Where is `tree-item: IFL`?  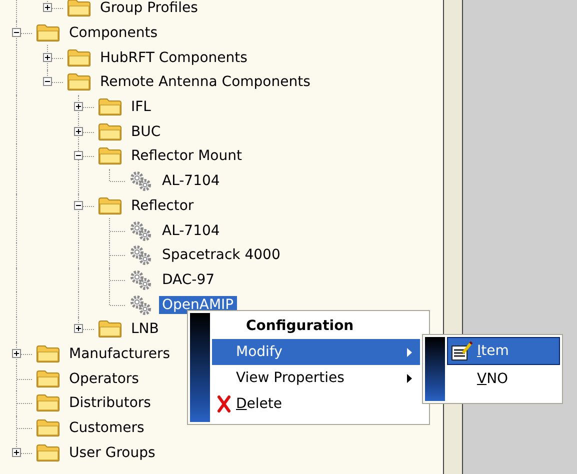
tree-item: IFL is located at coordinates (141, 107).